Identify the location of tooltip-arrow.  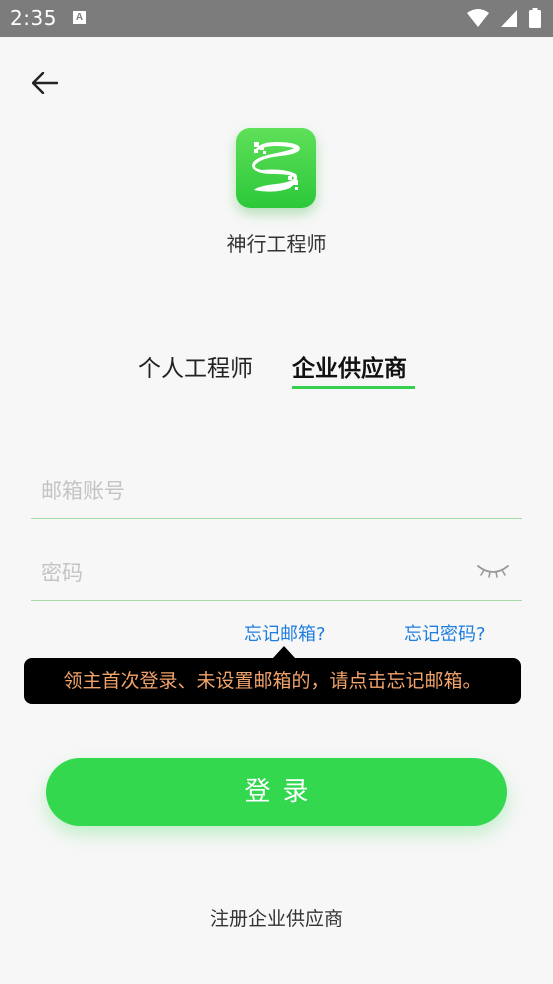
(284, 652).